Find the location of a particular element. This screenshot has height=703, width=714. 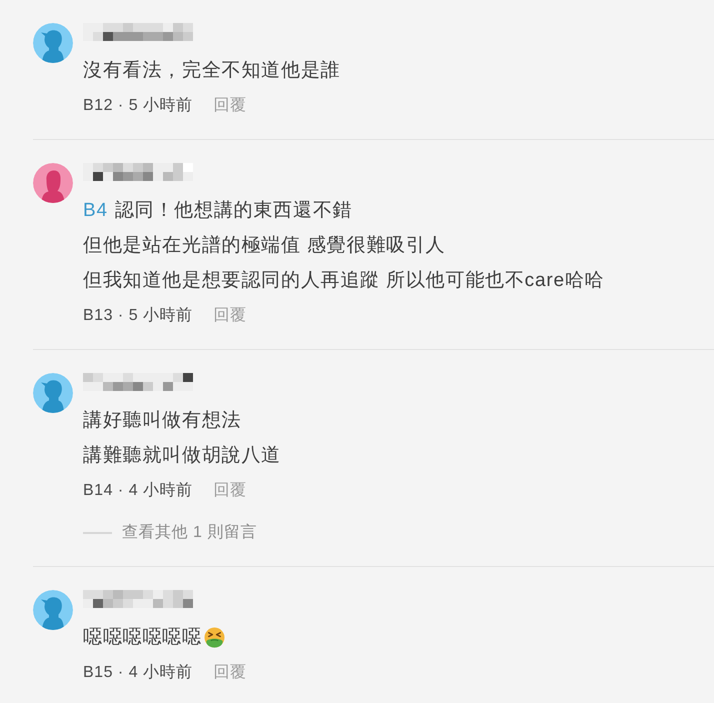

post-meta: B14 · 4 小時前 is located at coordinates (138, 490).